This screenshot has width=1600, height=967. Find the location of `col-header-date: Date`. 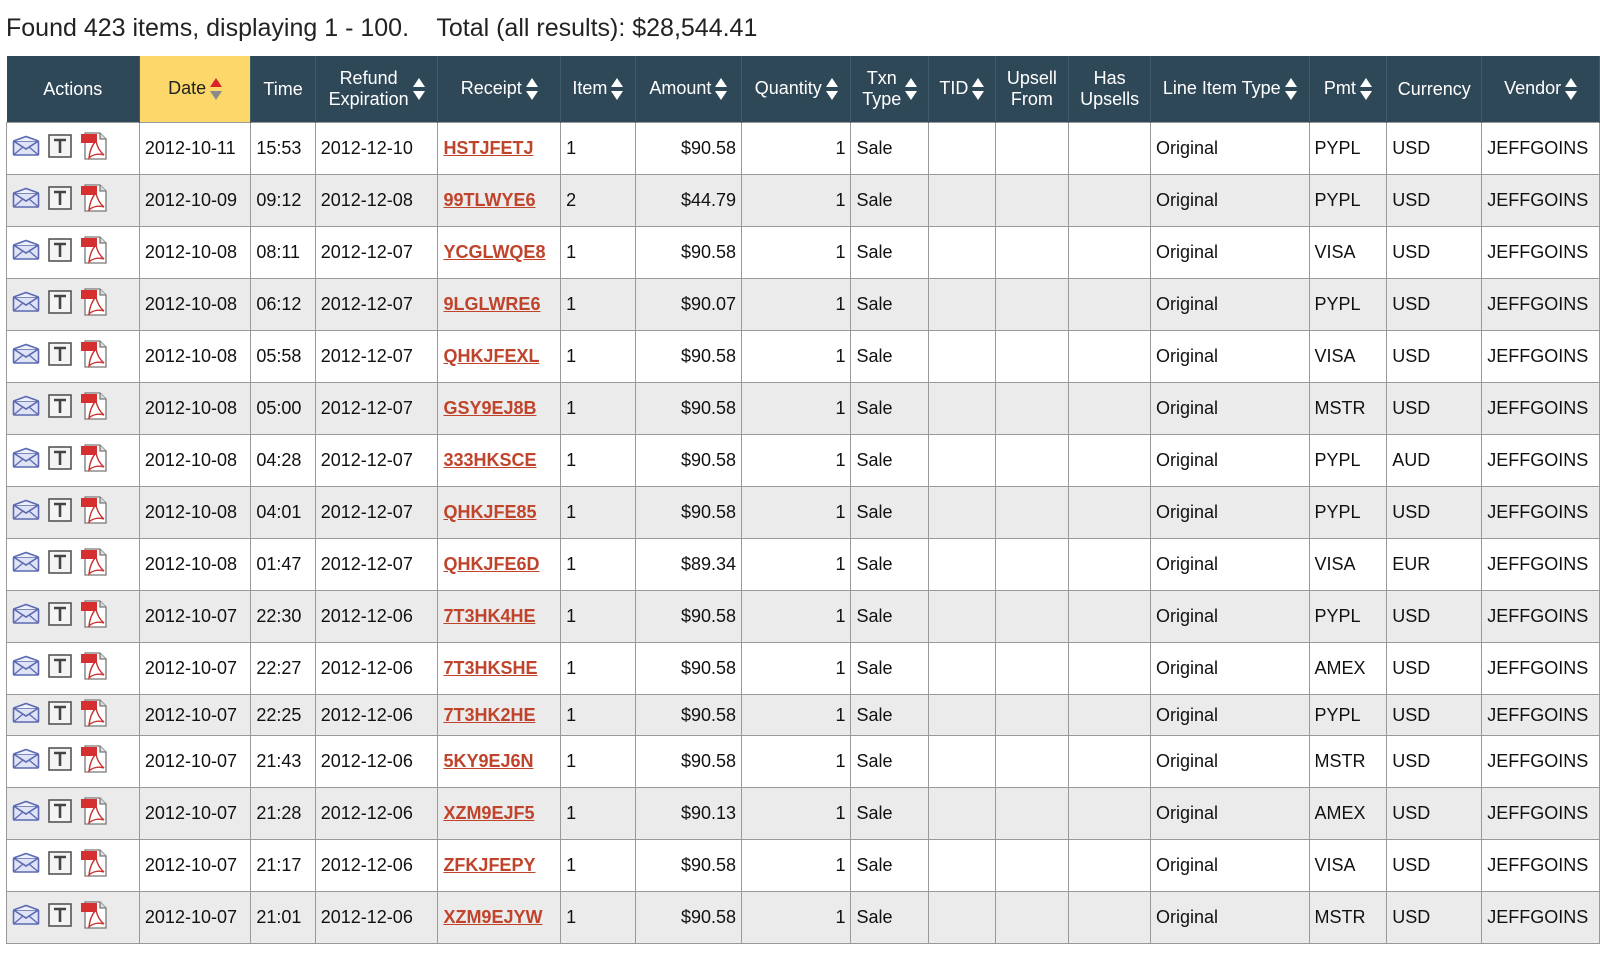

col-header-date: Date is located at coordinates (195, 89).